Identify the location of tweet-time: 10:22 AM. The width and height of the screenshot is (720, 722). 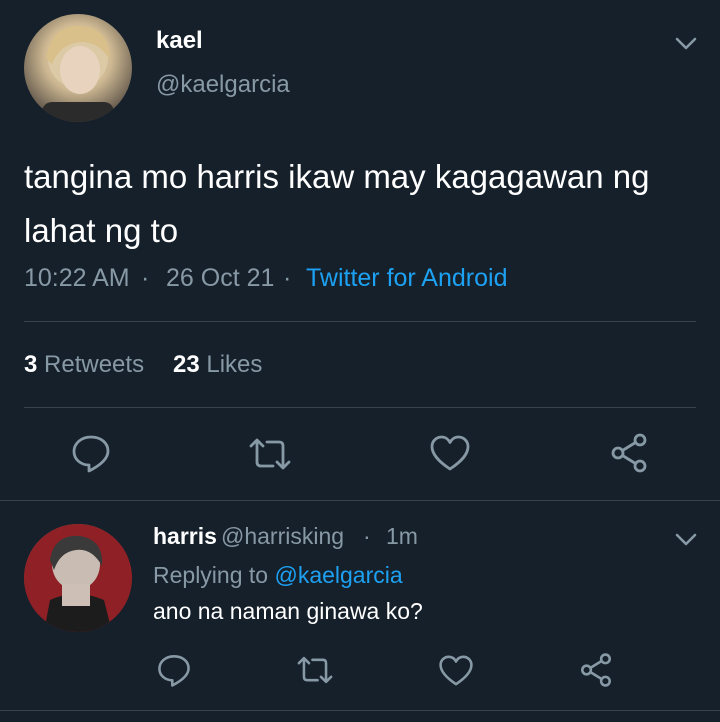
(77, 278).